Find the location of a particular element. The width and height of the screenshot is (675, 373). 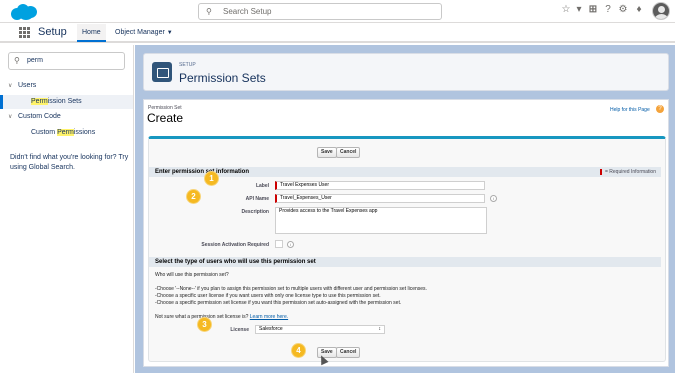

salesforce-logo is located at coordinates (24, 12).